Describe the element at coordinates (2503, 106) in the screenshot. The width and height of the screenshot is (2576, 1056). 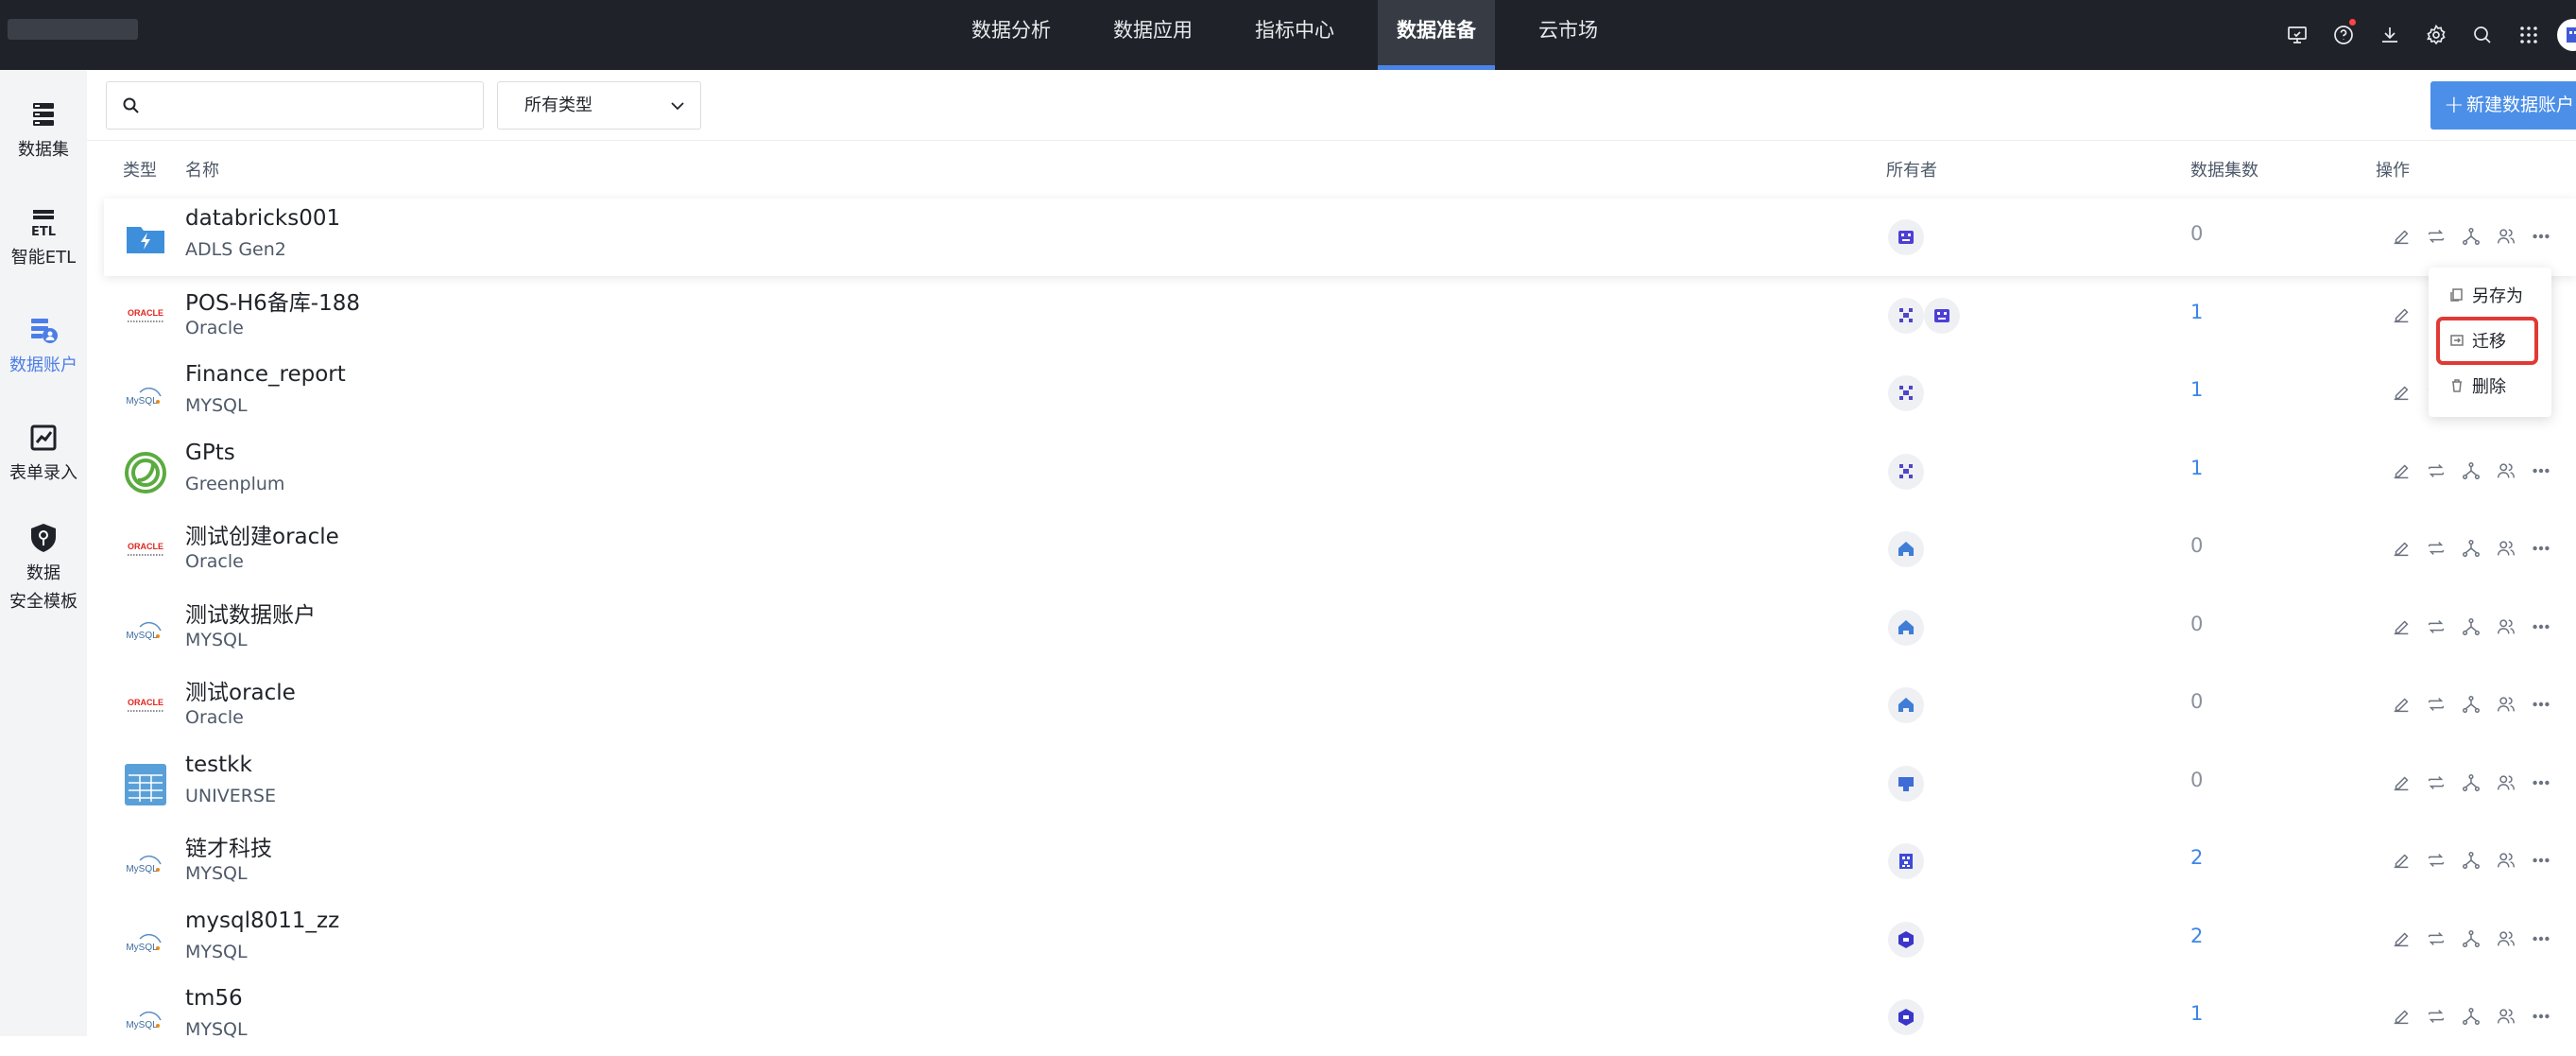
I see `new-data-account-button: + 新建数据账户` at that location.